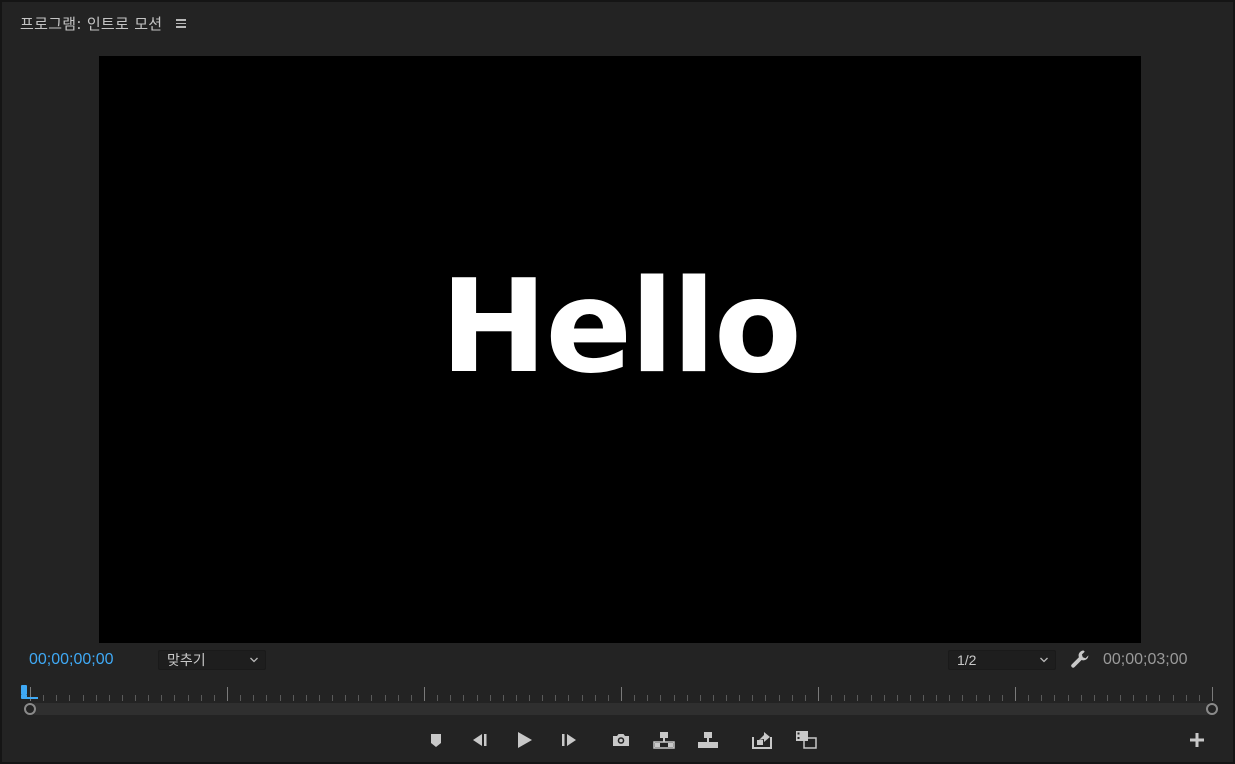 This screenshot has width=1235, height=764. What do you see at coordinates (186, 660) in the screenshot?
I see `zoom-level-value: 맞추기` at bounding box center [186, 660].